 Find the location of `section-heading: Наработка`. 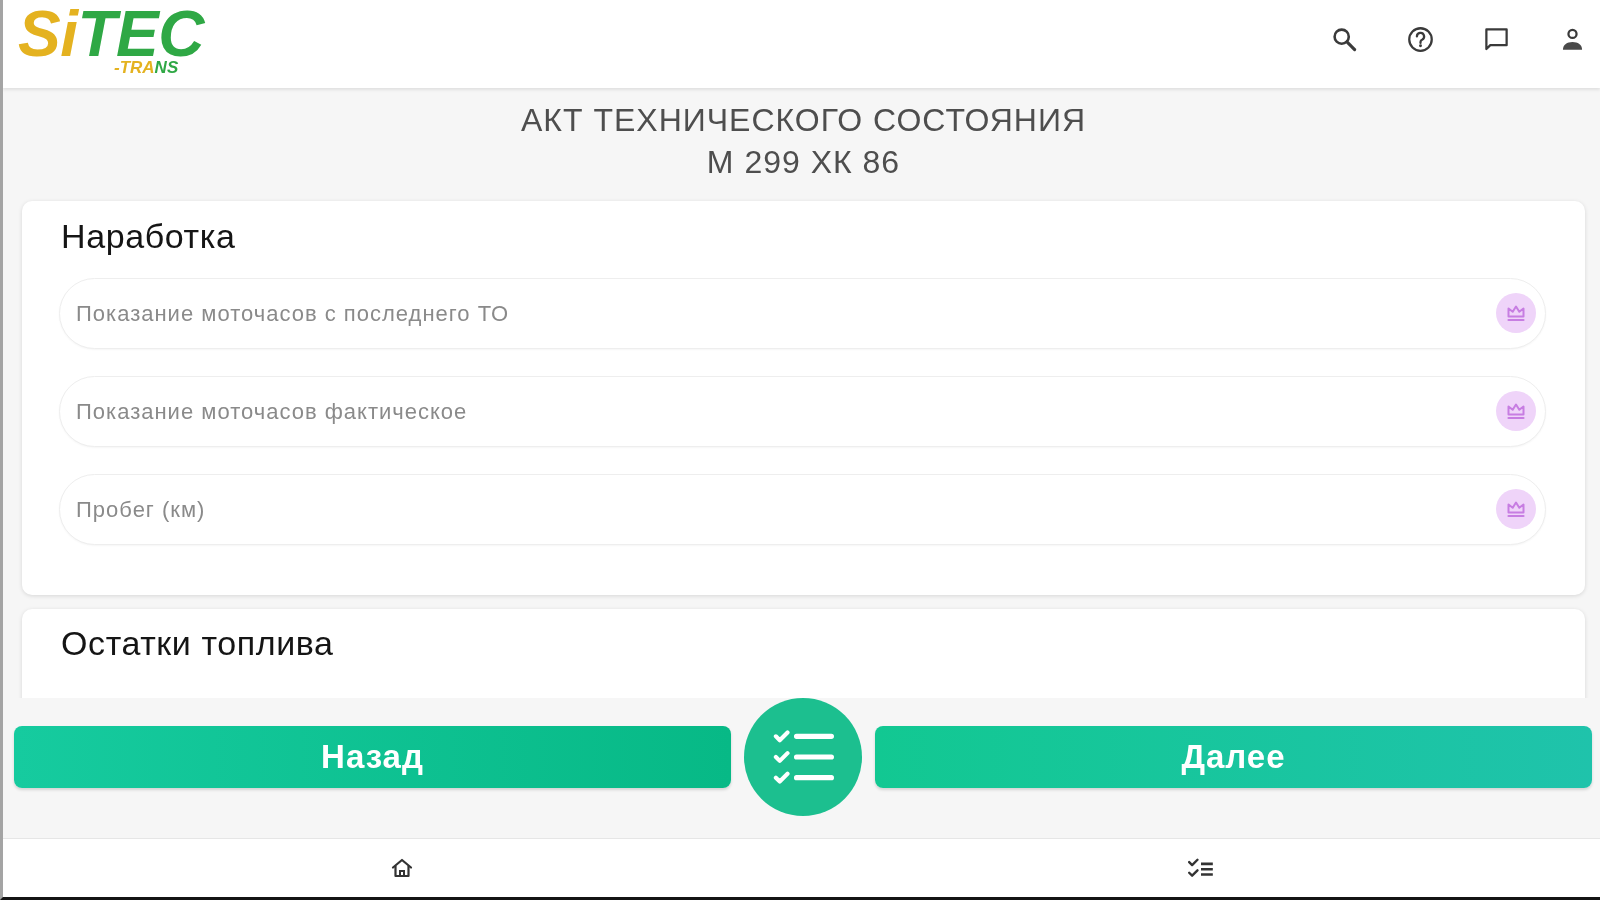

section-heading: Наработка is located at coordinates (149, 236).